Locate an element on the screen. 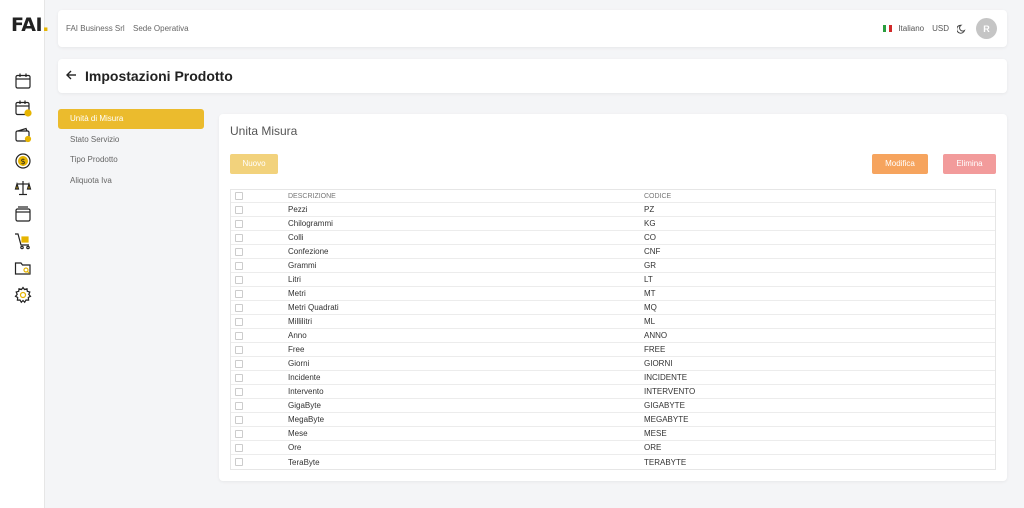 The height and width of the screenshot is (508, 1024). calendar-clock-icon is located at coordinates (23, 108).